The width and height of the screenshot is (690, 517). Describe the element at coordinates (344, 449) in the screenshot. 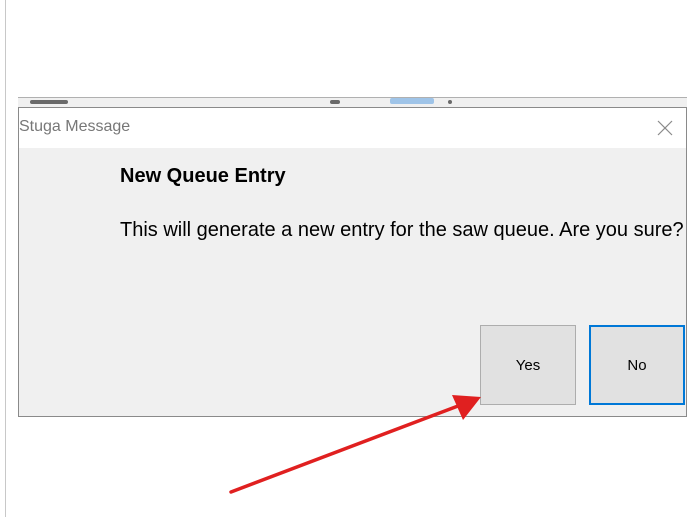

I see `arrow-shaft` at that location.